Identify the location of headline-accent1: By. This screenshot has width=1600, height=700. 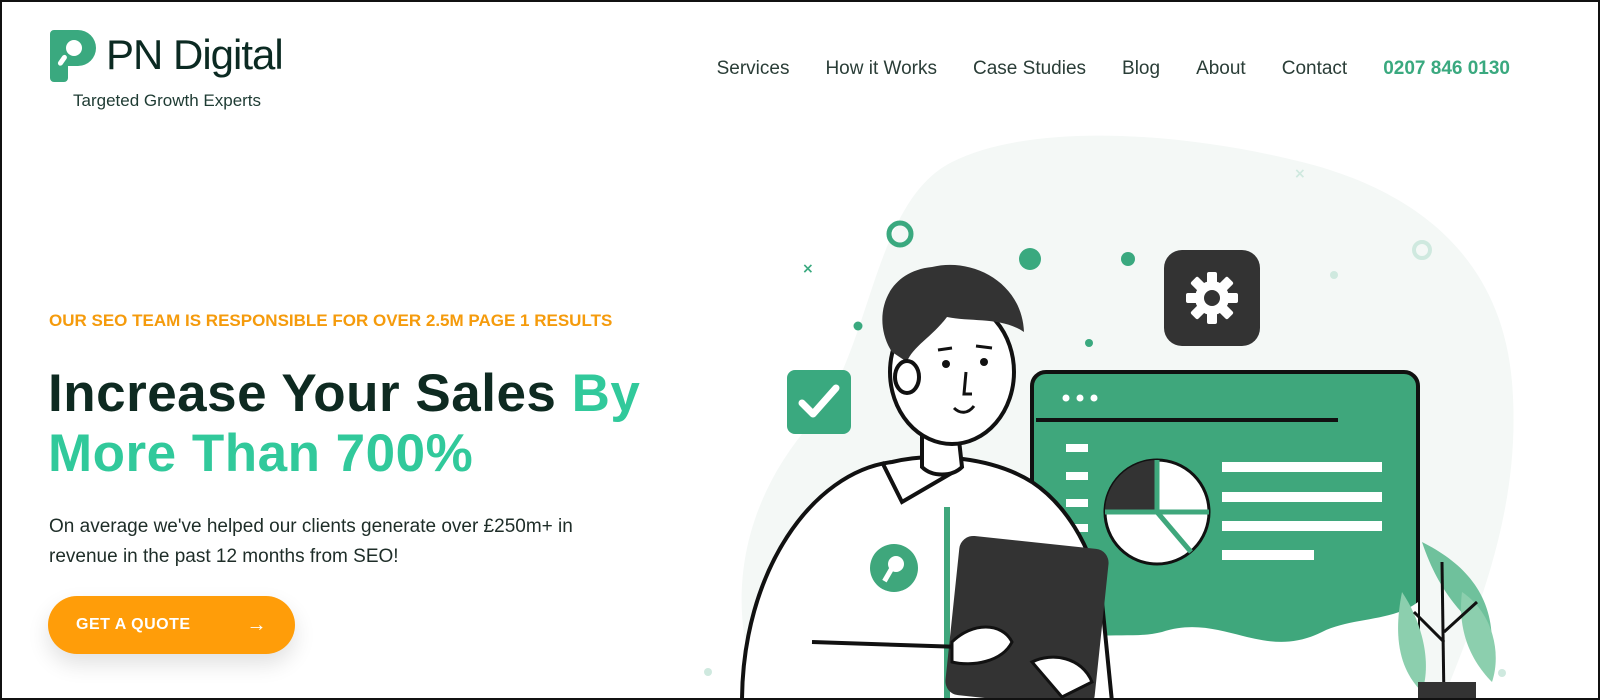
(606, 393).